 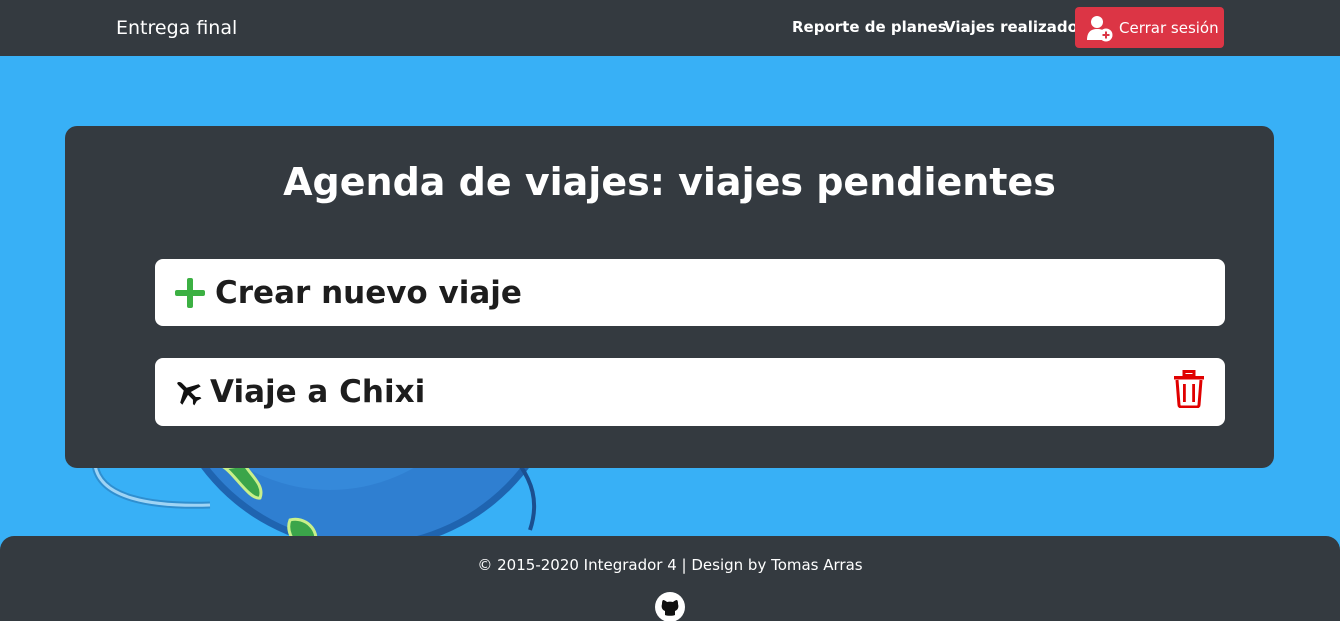 What do you see at coordinates (176, 28) in the screenshot?
I see `brand-link: Entrega final` at bounding box center [176, 28].